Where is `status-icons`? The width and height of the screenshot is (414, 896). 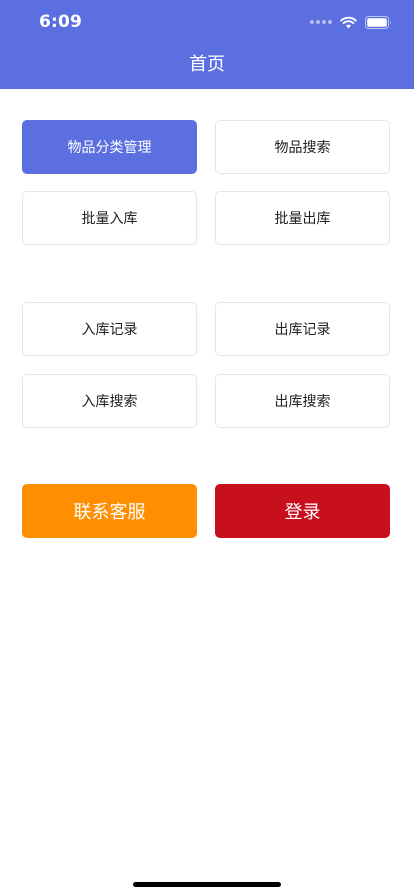 status-icons is located at coordinates (351, 22).